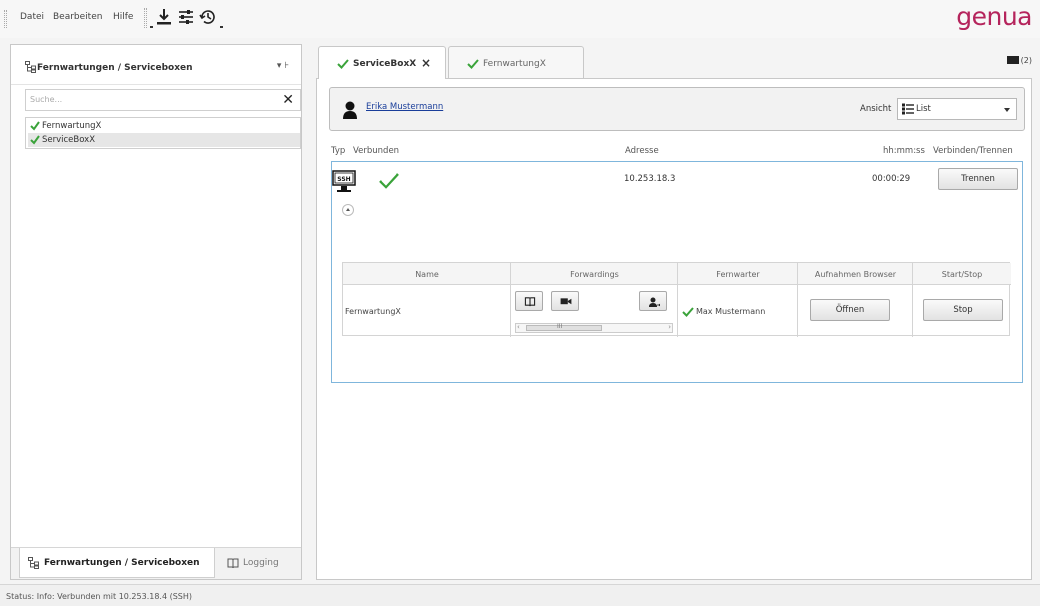  I want to click on col-start-stop: Start/Stop Stop, so click(962, 300).